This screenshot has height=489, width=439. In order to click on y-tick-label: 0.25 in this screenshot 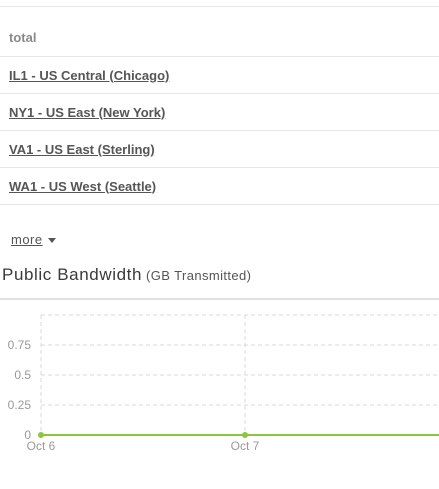, I will do `click(20, 405)`.